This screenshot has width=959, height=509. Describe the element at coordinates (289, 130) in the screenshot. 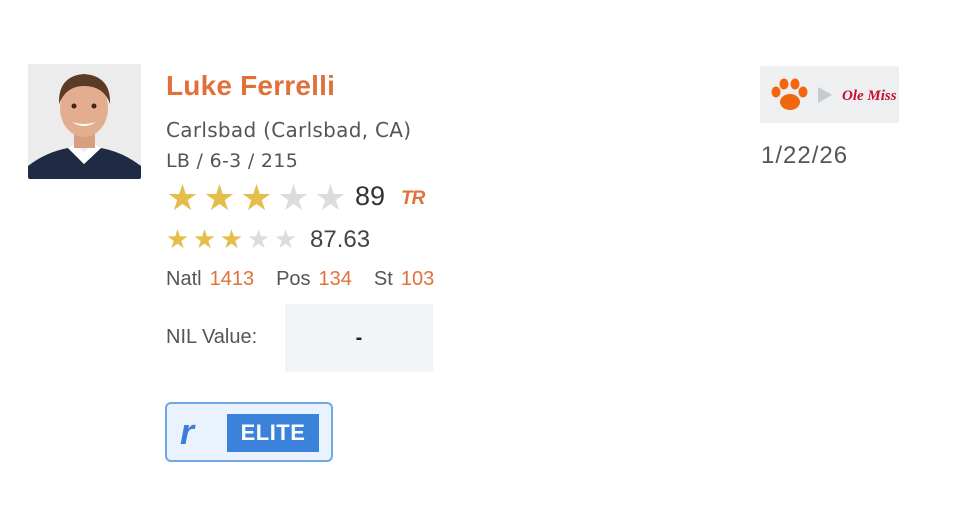

I see `player-hometown: Carlsbad (Carlsbad, CA)` at that location.